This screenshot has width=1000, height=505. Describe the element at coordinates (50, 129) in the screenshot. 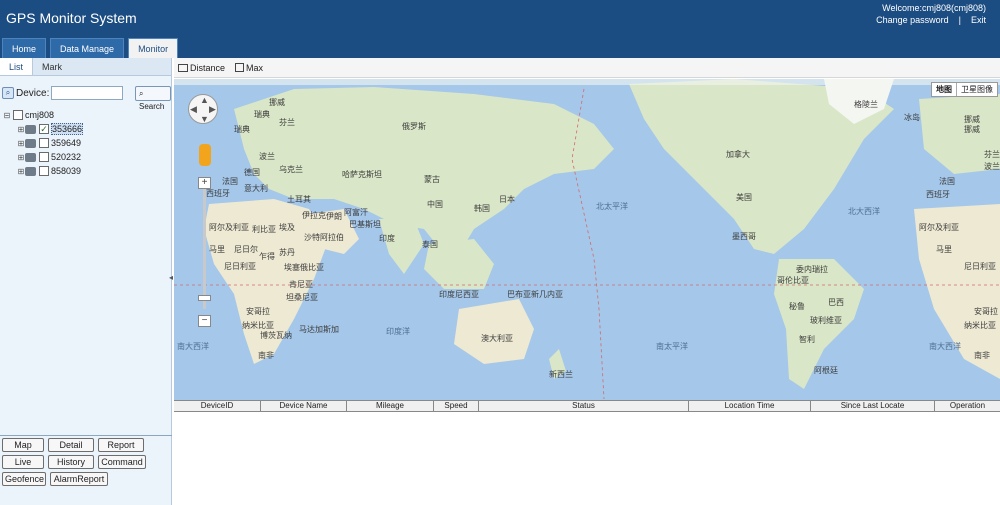

I see `tree-node-353666: ⊞ ✓ 353666` at that location.